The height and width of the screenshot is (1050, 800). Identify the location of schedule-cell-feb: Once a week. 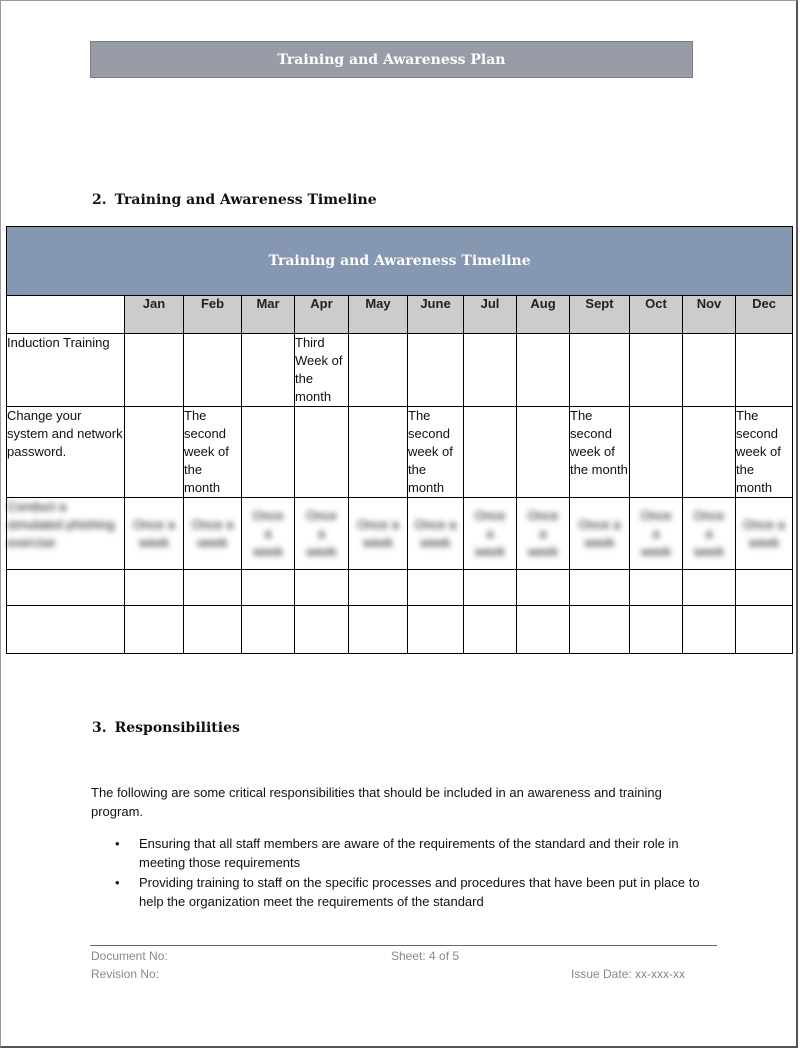
(212, 533).